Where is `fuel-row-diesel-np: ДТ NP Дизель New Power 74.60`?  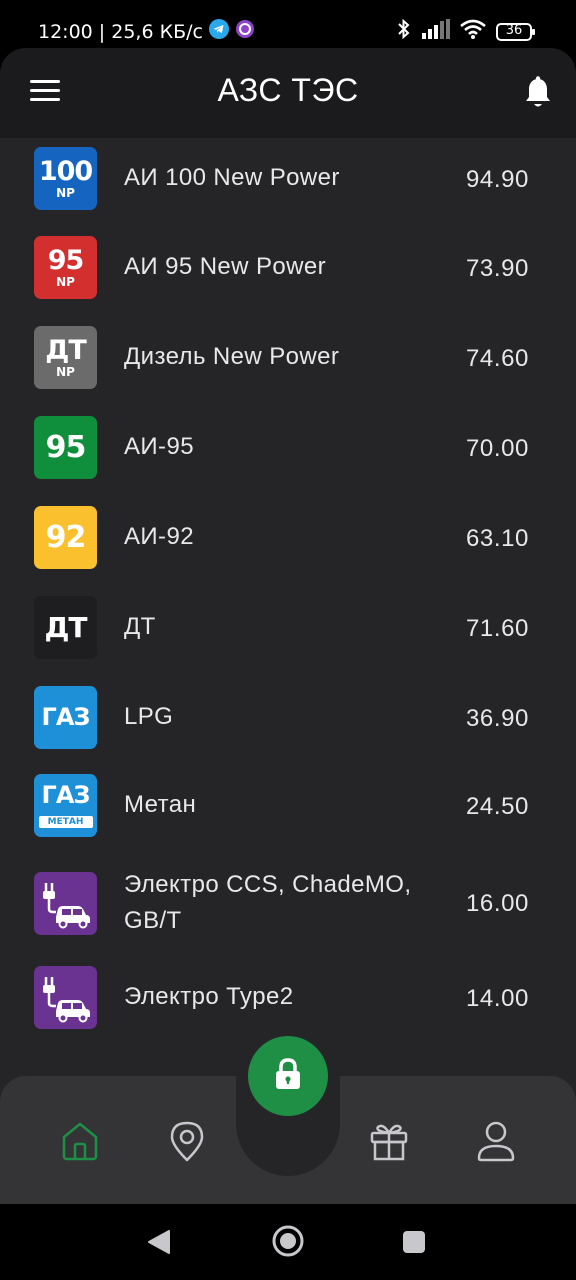 fuel-row-diesel-np: ДТ NP Дизель New Power 74.60 is located at coordinates (288, 359).